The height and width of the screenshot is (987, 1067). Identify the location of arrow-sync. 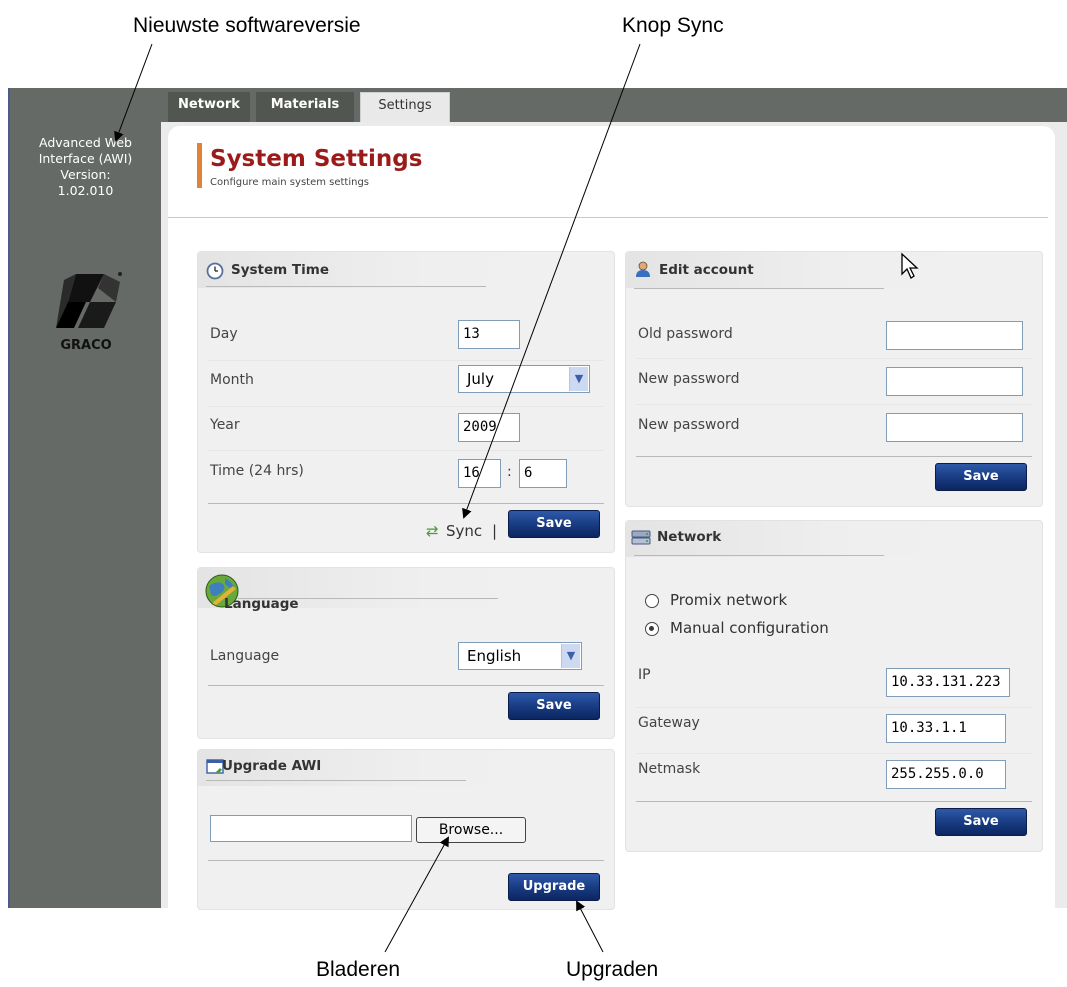
(551, 281).